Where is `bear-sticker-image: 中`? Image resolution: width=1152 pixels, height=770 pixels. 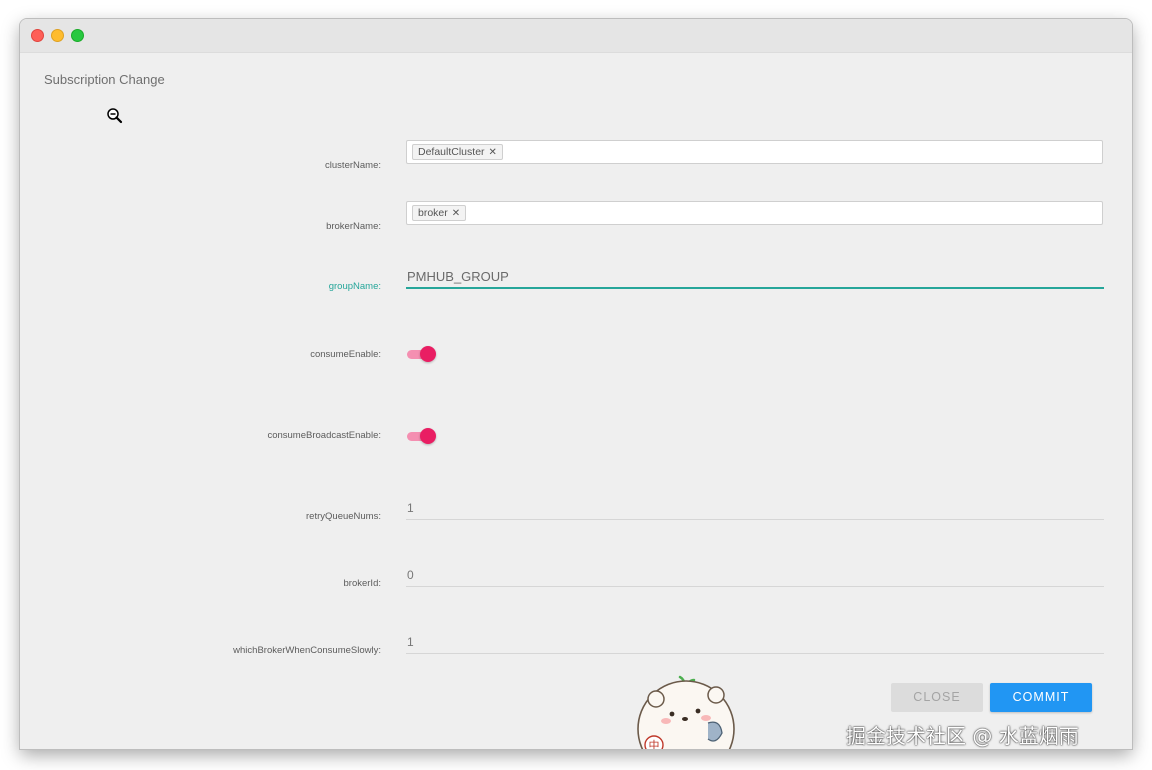
bear-sticker-image: 中 is located at coordinates (686, 712).